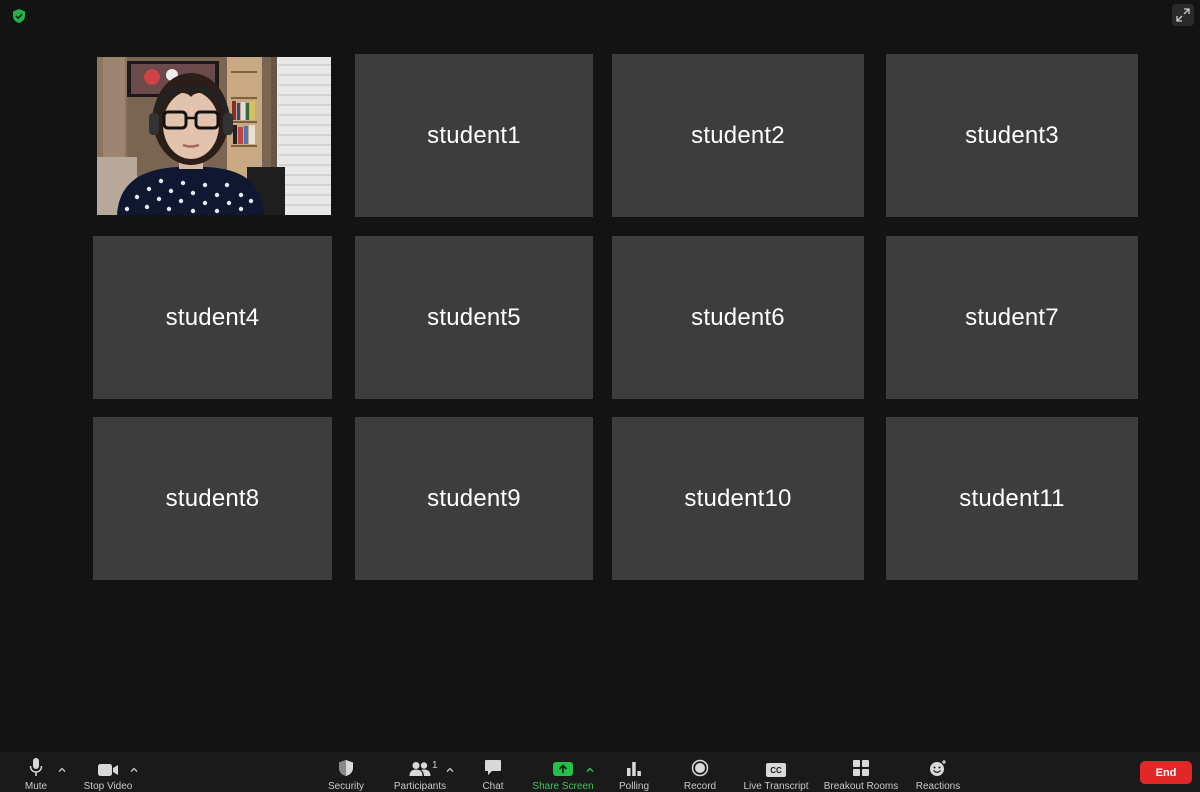  I want to click on security-label: Security, so click(346, 786).